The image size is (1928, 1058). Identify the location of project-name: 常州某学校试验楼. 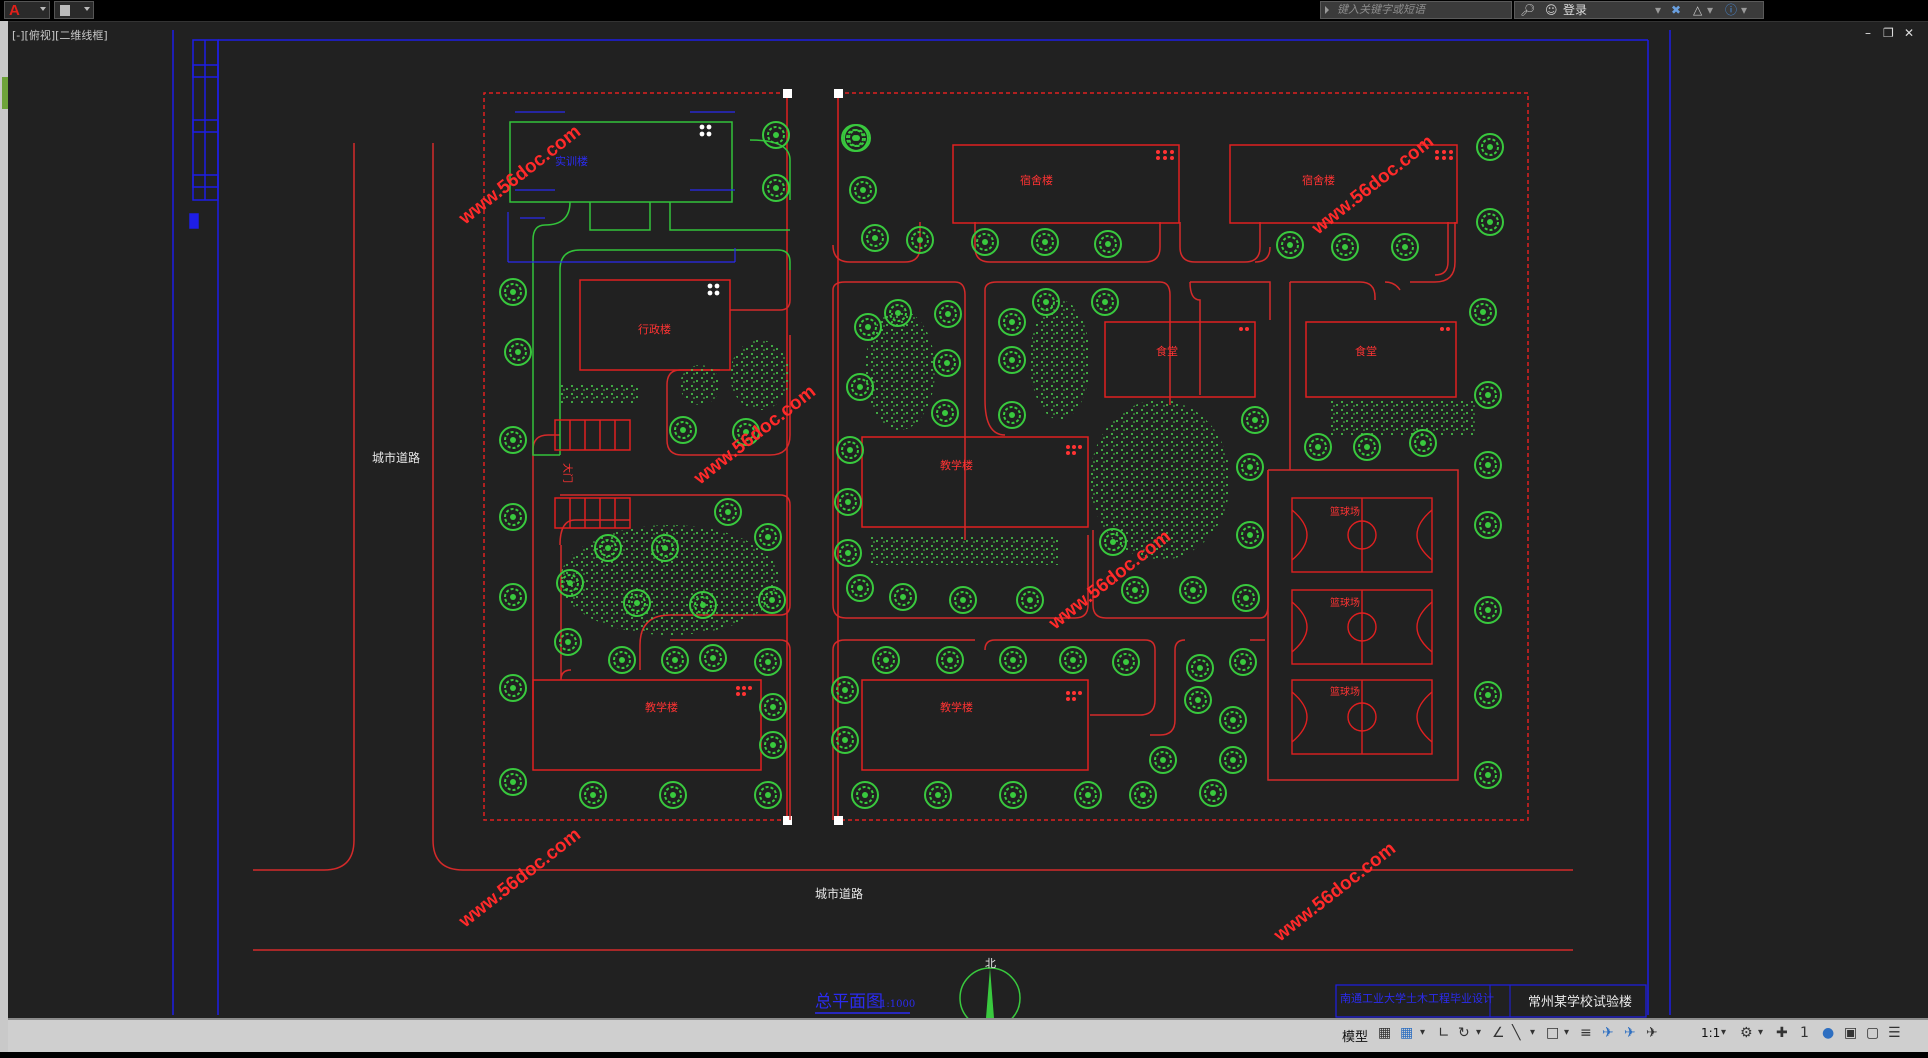
(1580, 1002).